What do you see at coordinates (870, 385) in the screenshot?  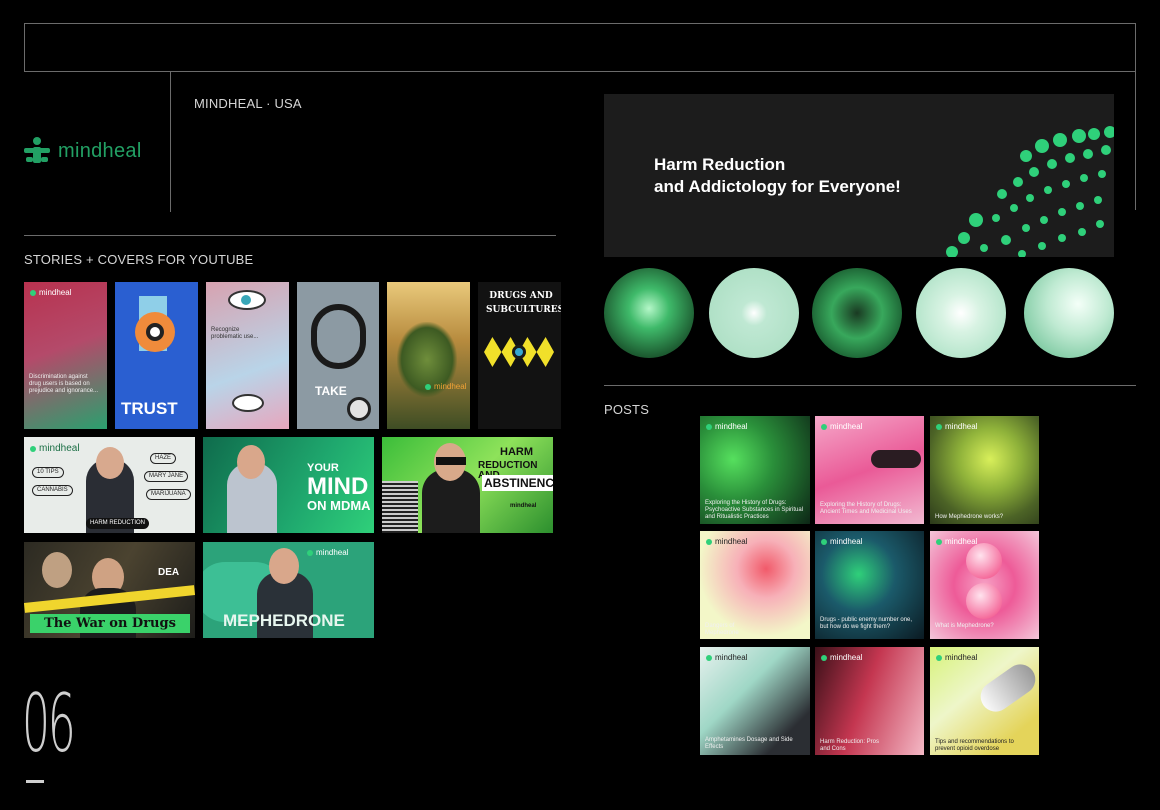 I see `divider-right` at bounding box center [870, 385].